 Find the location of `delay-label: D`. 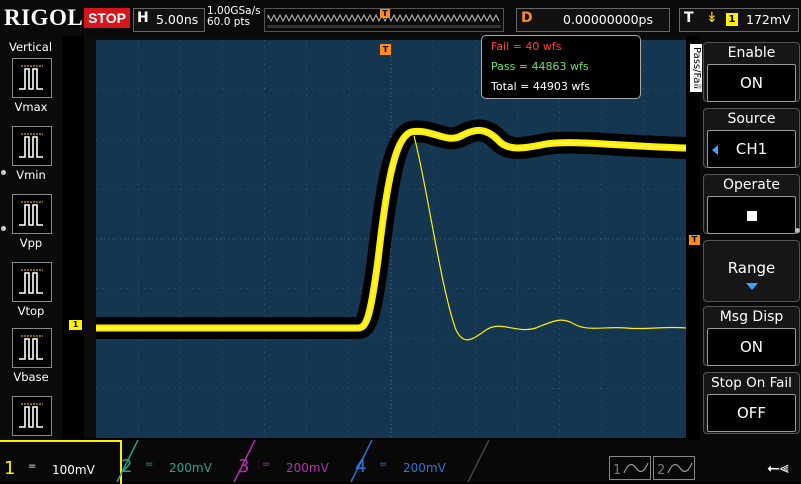

delay-label: D is located at coordinates (527, 18).